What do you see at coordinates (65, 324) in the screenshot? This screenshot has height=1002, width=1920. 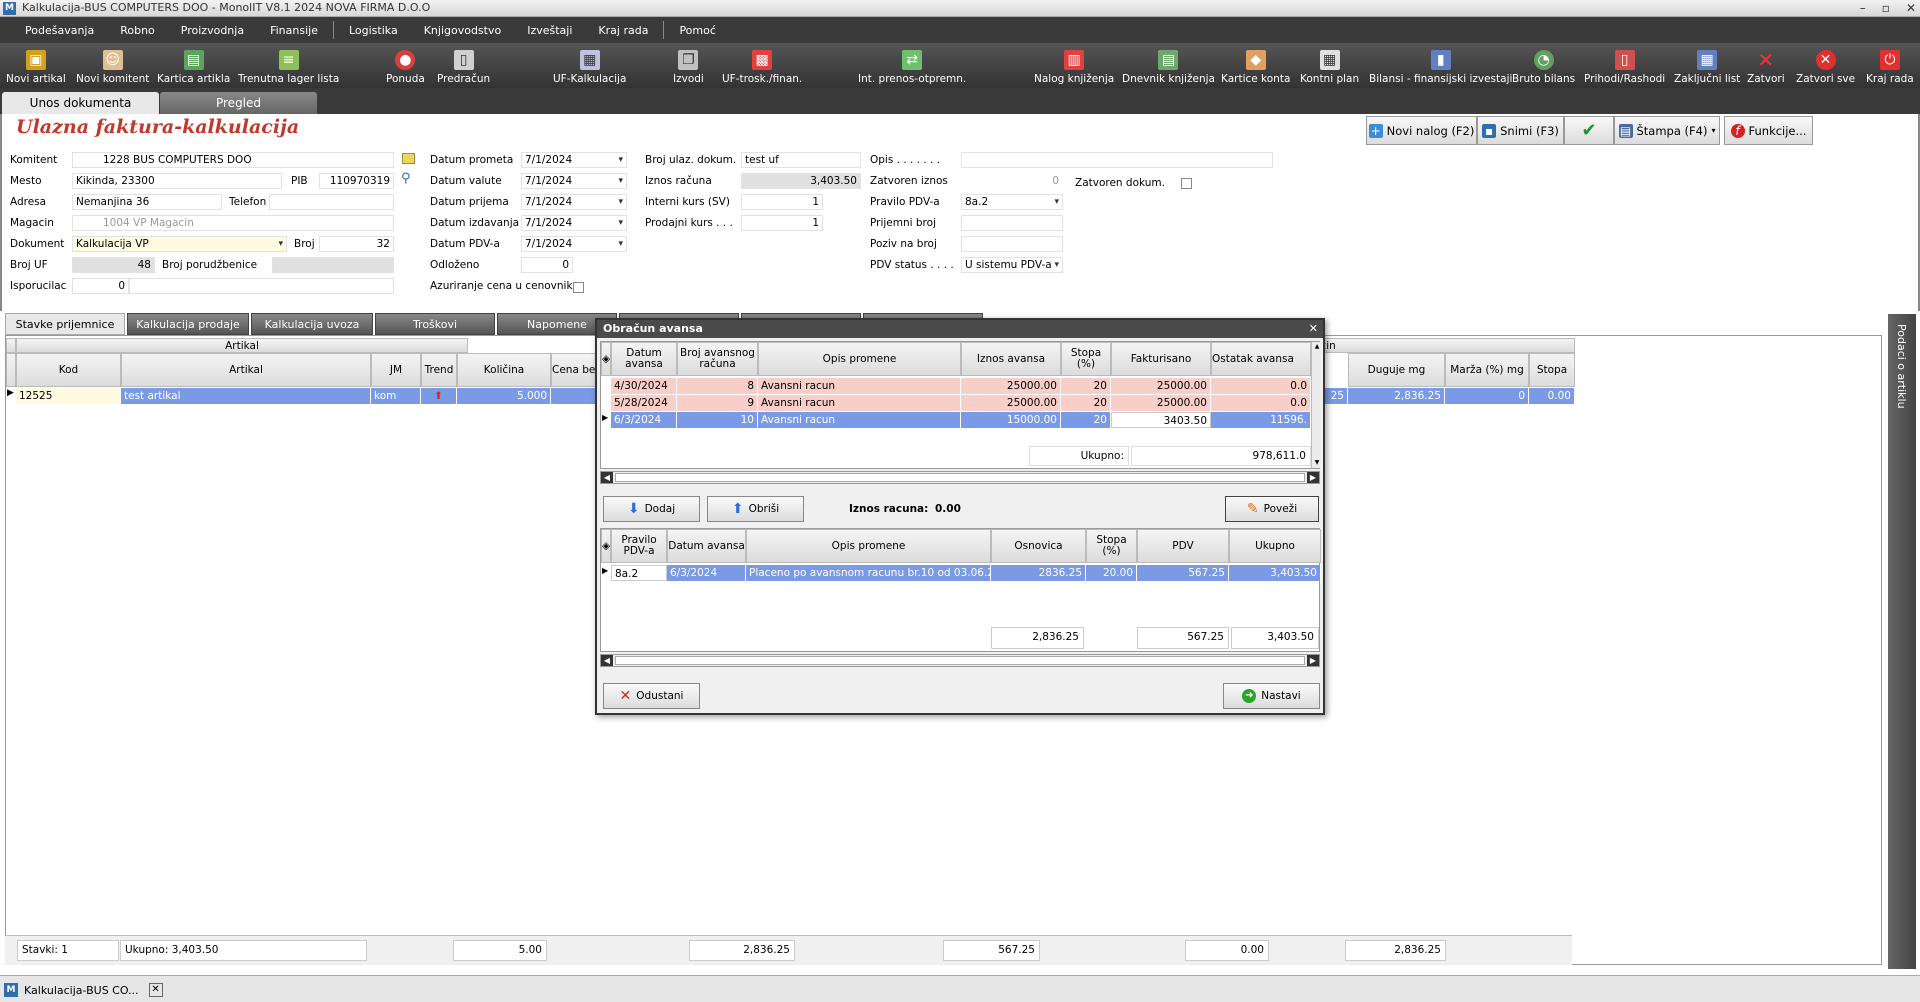 I see `tab-stavke-prijemnice: Stavke prijemnice` at bounding box center [65, 324].